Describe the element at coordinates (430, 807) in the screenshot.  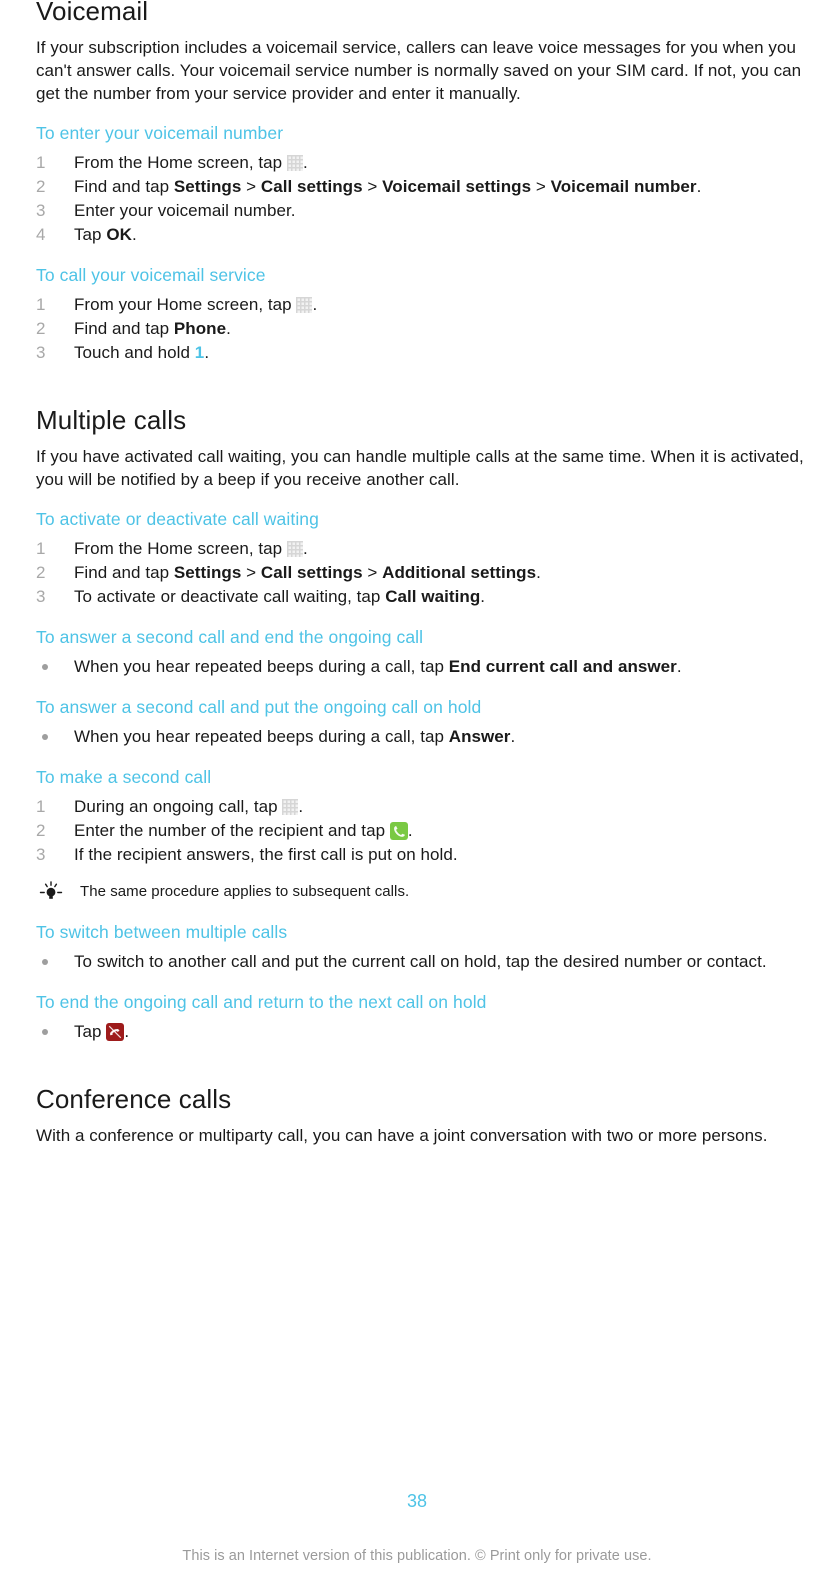
I see `list-item: 1 During an ongoing call, tap .` at that location.